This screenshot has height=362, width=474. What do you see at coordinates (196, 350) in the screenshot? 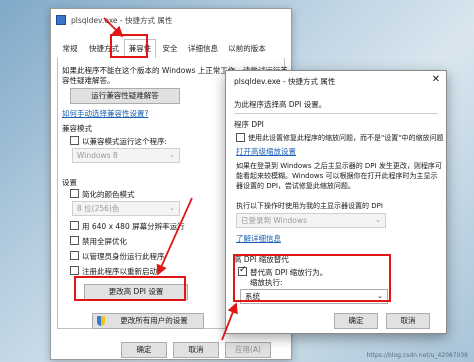
I see `cancel-button: 取消` at bounding box center [196, 350].